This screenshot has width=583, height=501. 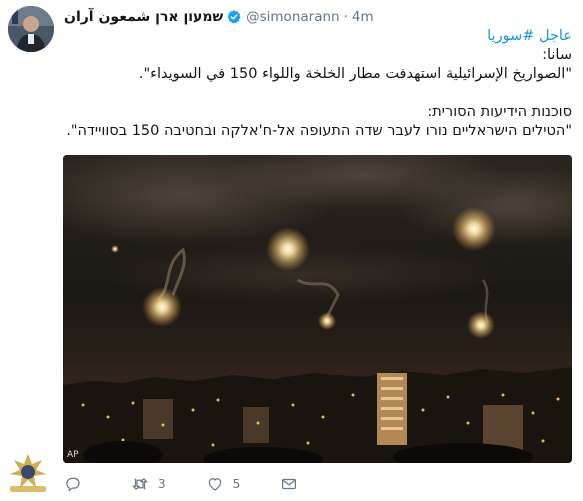 What do you see at coordinates (214, 484) in the screenshot?
I see `heart-icon` at bounding box center [214, 484].